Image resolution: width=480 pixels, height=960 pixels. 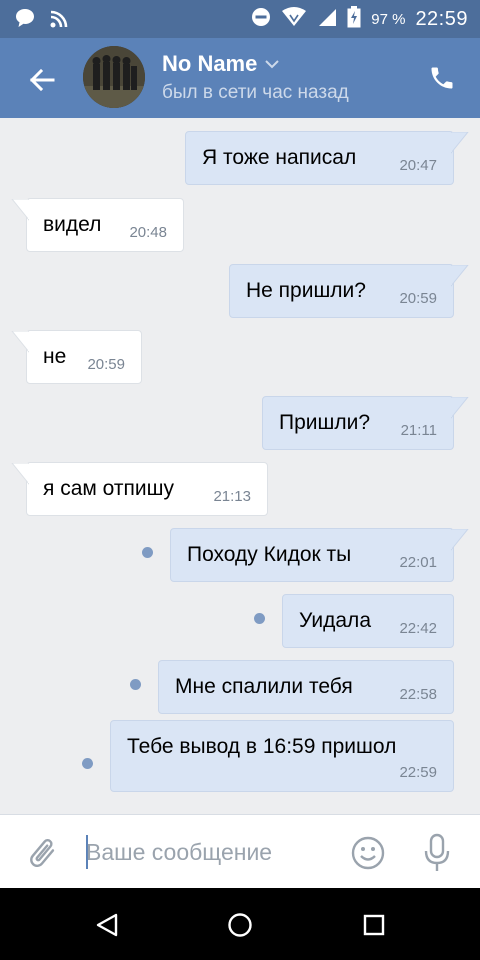 I want to click on voice-message-button, so click(x=437, y=853).